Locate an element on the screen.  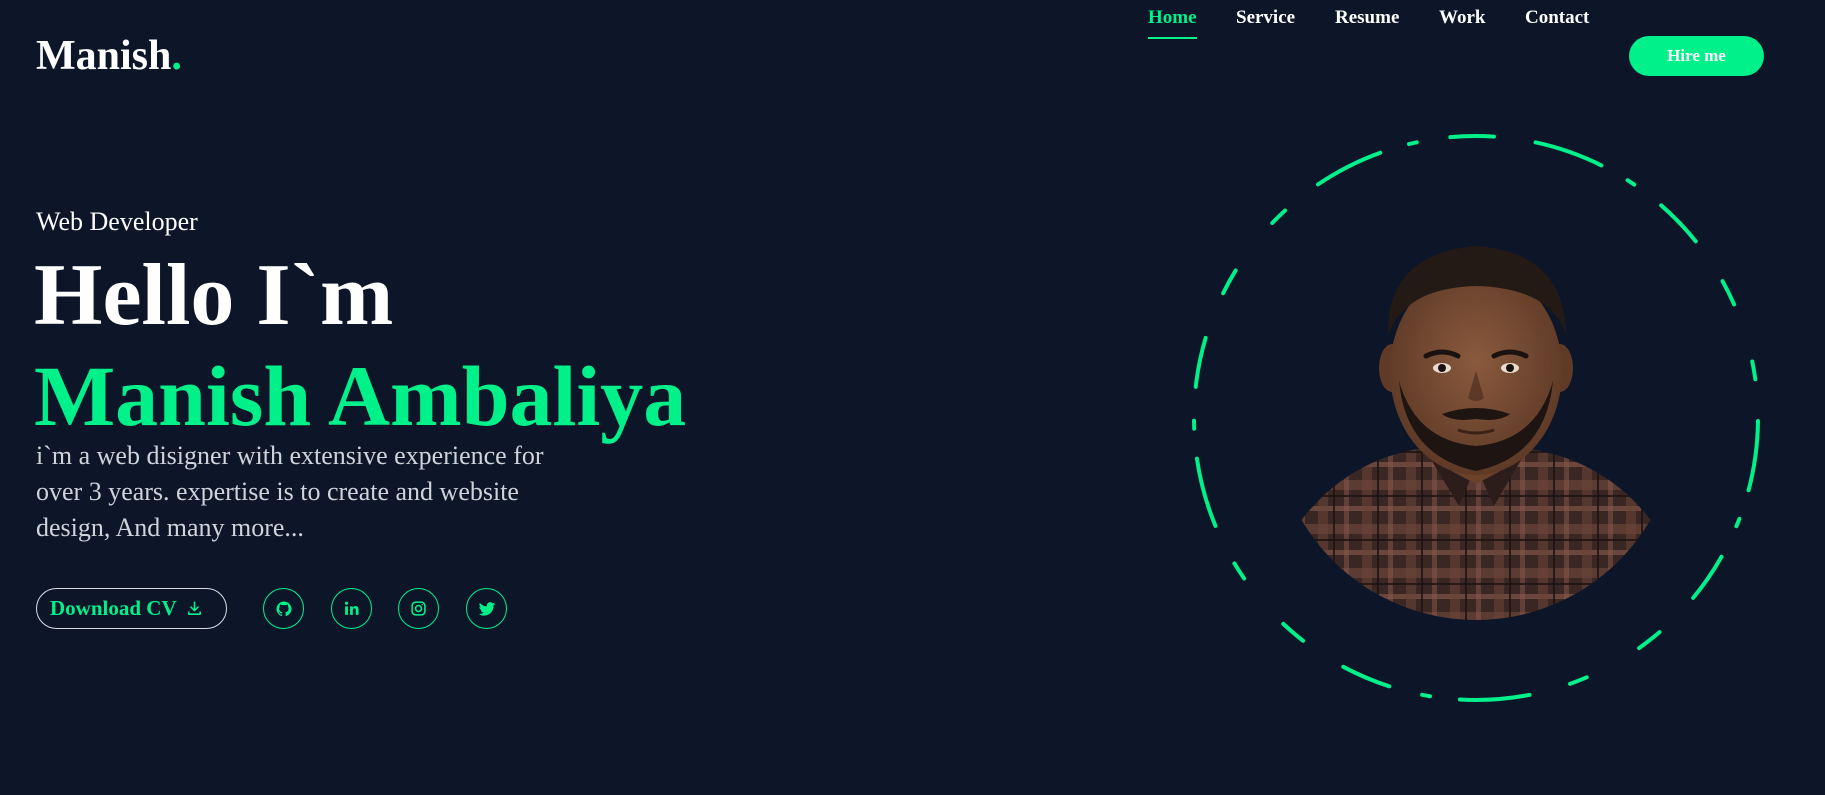
linkedin-link is located at coordinates (351, 608).